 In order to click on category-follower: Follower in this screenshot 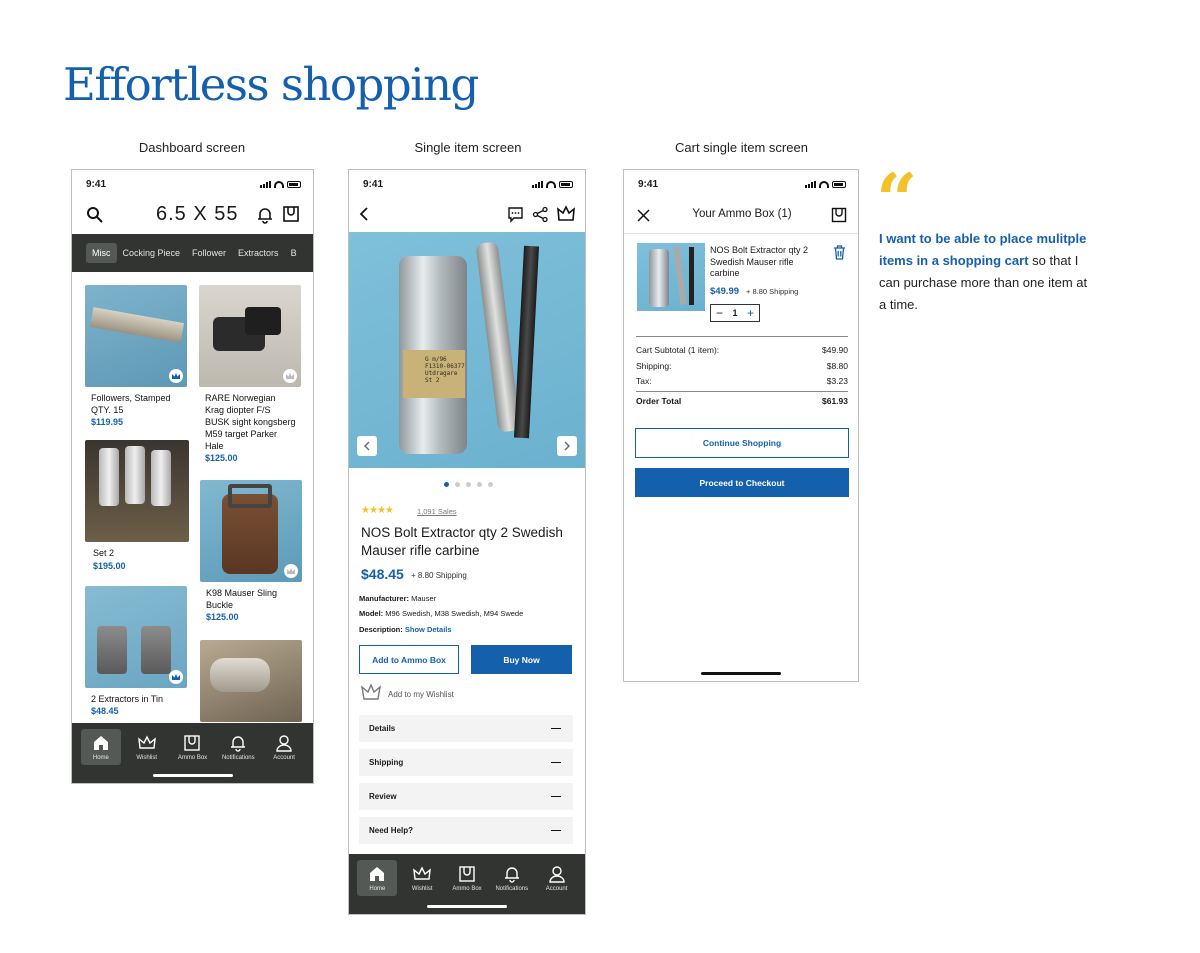, I will do `click(209, 253)`.